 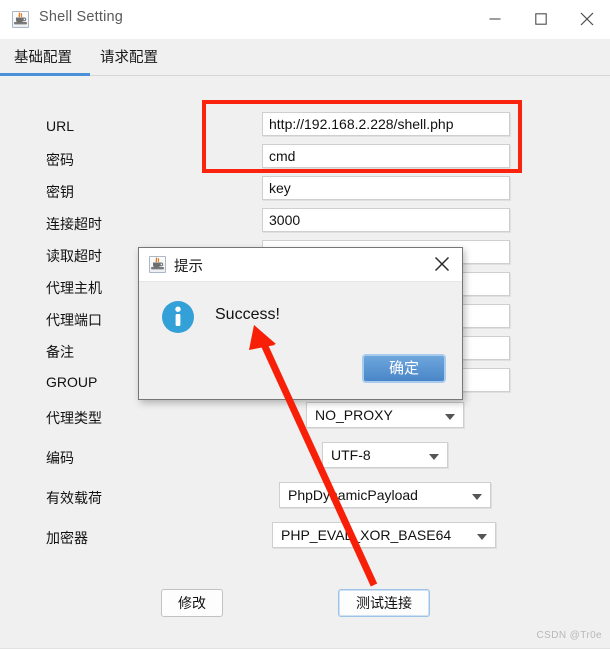 I want to click on dialog-close-button, so click(x=442, y=264).